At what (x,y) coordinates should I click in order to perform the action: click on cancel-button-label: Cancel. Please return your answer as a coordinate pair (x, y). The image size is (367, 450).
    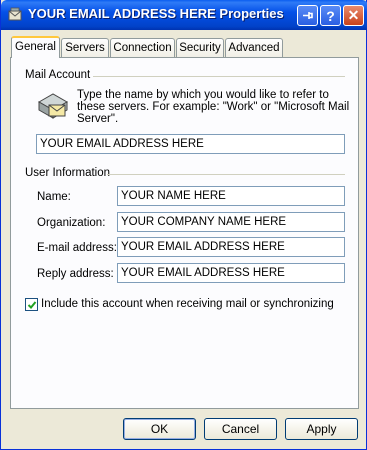
    Looking at the image, I should click on (240, 429).